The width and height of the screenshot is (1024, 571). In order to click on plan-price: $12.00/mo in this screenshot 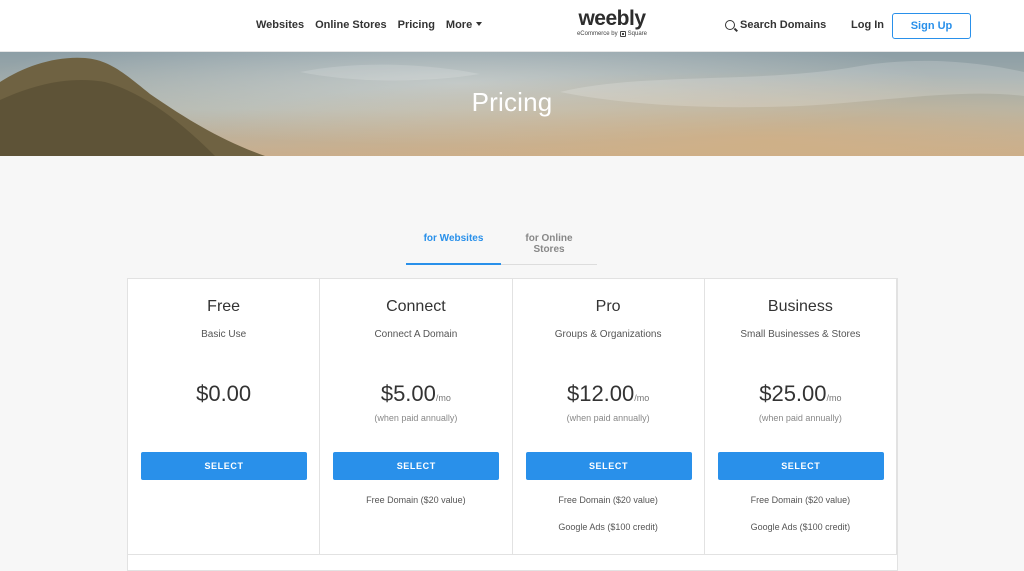, I will do `click(608, 394)`.